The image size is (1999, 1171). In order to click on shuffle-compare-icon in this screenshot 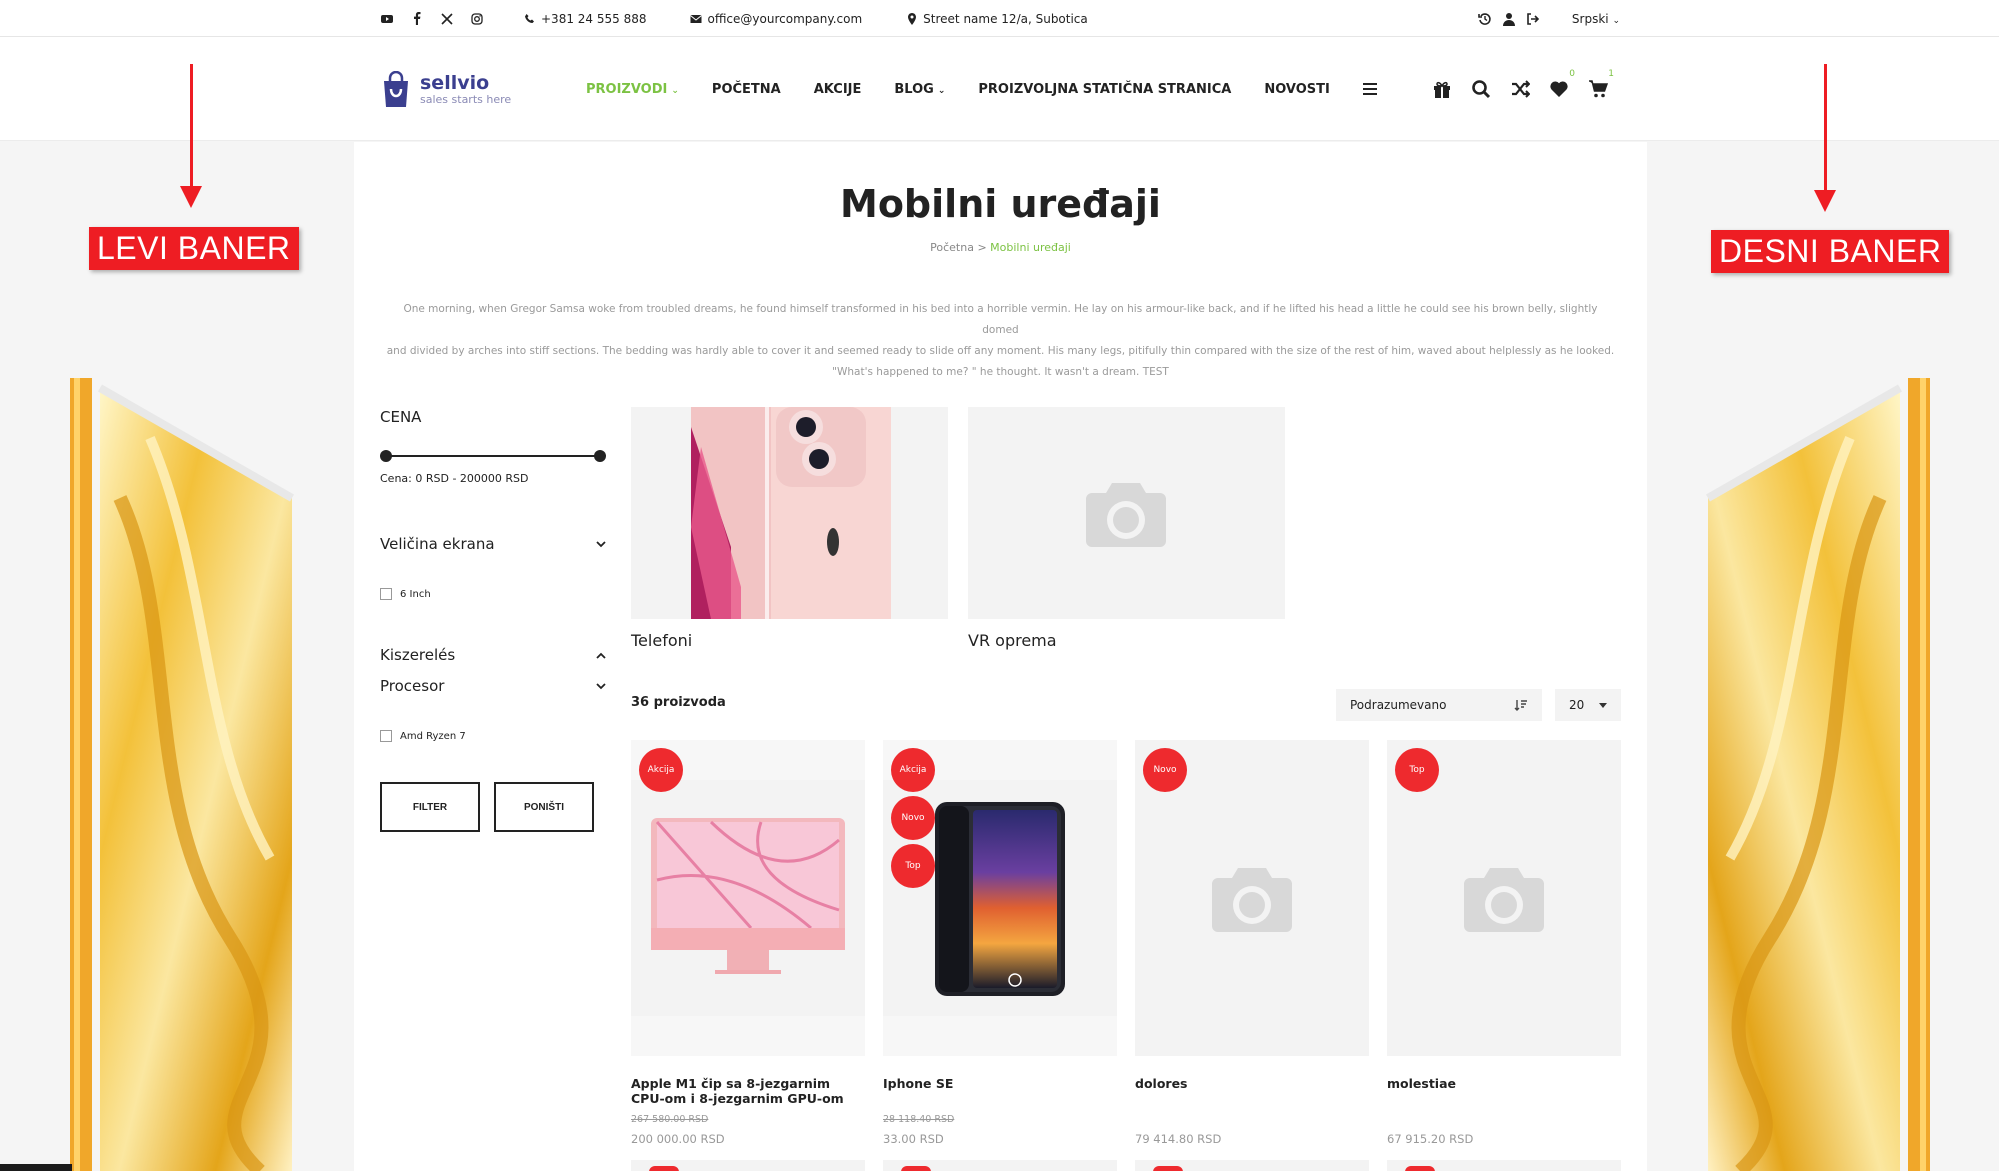, I will do `click(1520, 89)`.